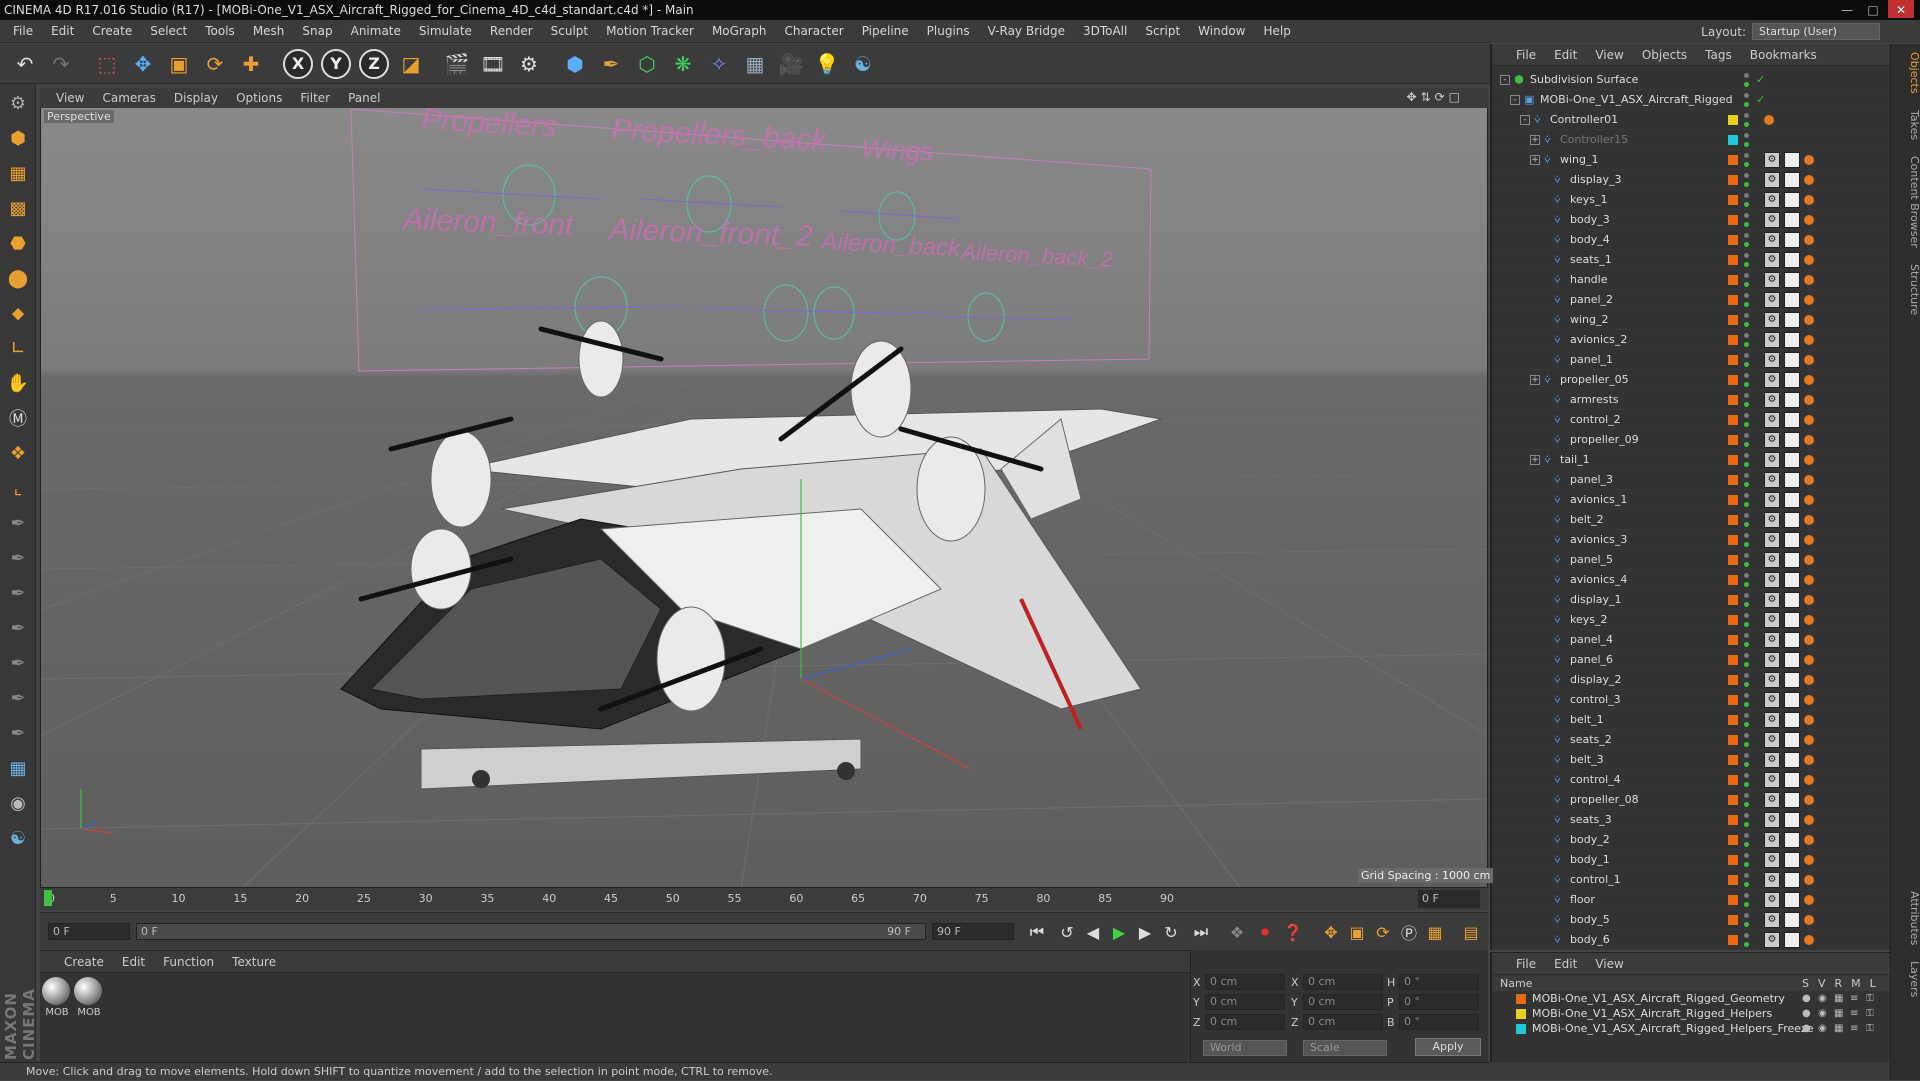 The image size is (1920, 1081). What do you see at coordinates (1688, 120) in the screenshot?
I see `object-row: - ⩒ Controller01` at bounding box center [1688, 120].